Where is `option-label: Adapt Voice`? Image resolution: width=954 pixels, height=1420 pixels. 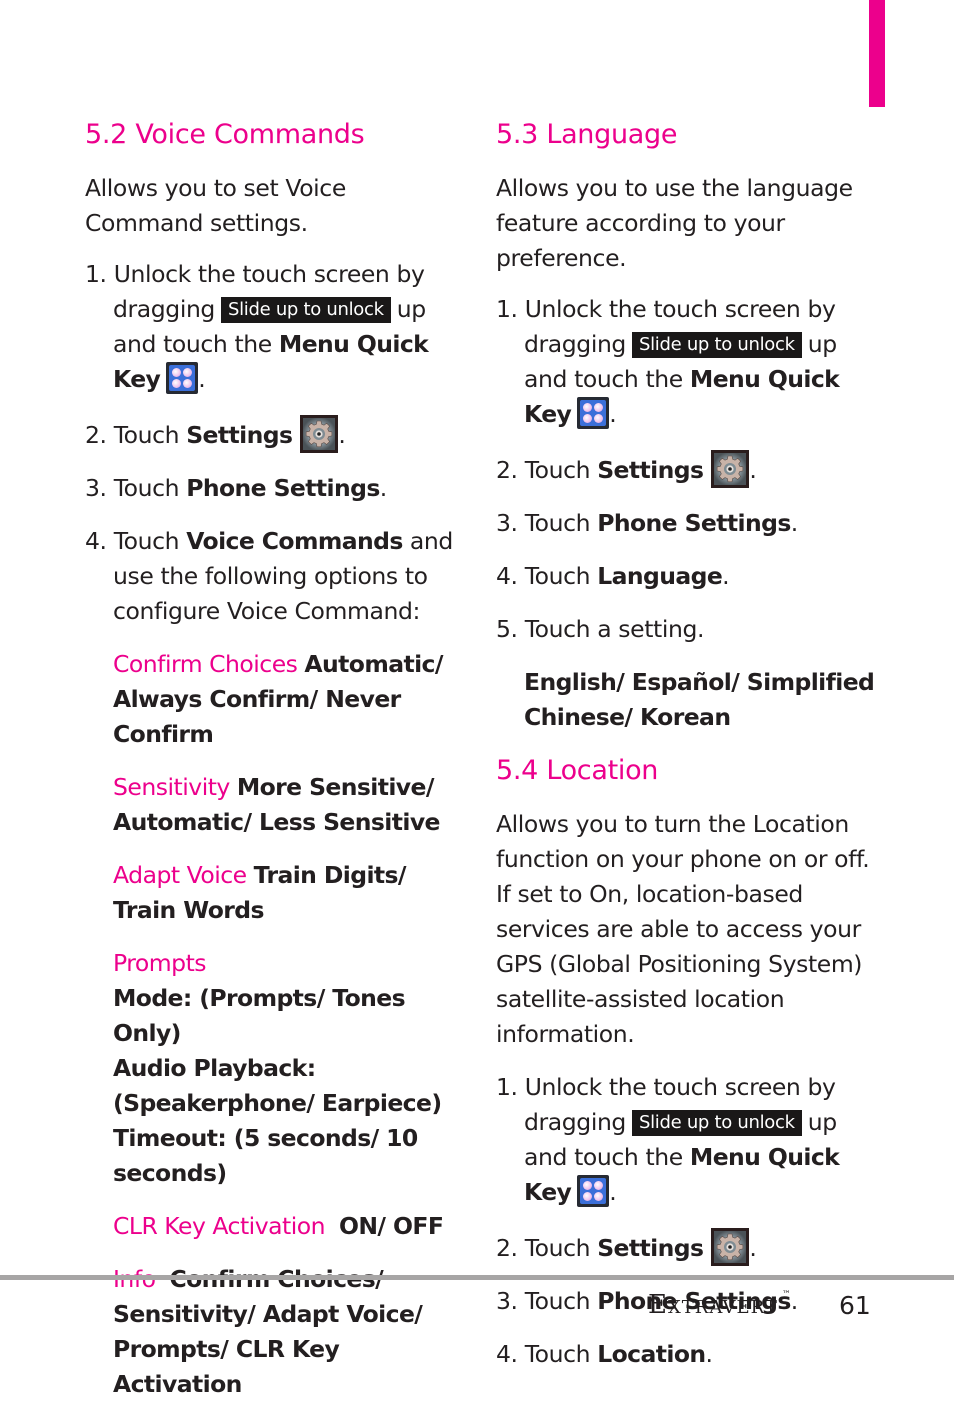
option-label: Adapt Voice is located at coordinates (180, 875).